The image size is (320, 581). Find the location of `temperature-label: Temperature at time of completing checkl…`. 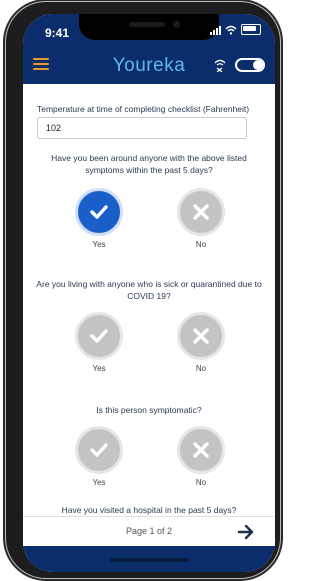

temperature-label: Temperature at time of completing checkl… is located at coordinates (143, 109).